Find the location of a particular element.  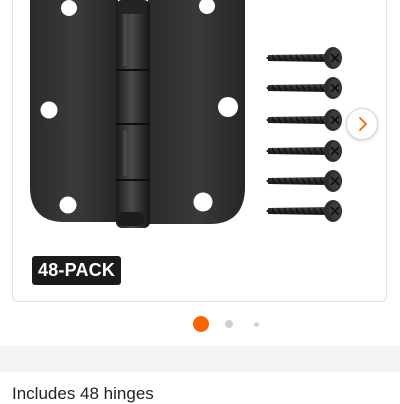

pack-count-badge: 48-PACK is located at coordinates (77, 270).